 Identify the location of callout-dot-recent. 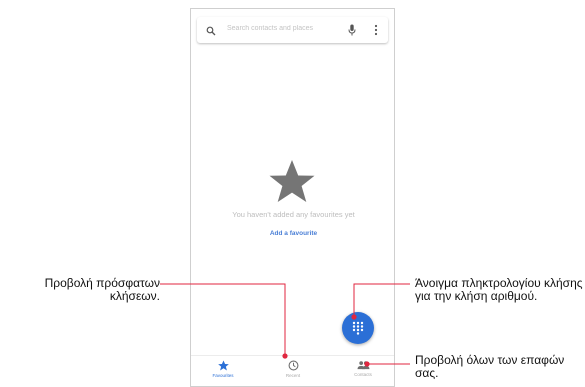
(285, 356).